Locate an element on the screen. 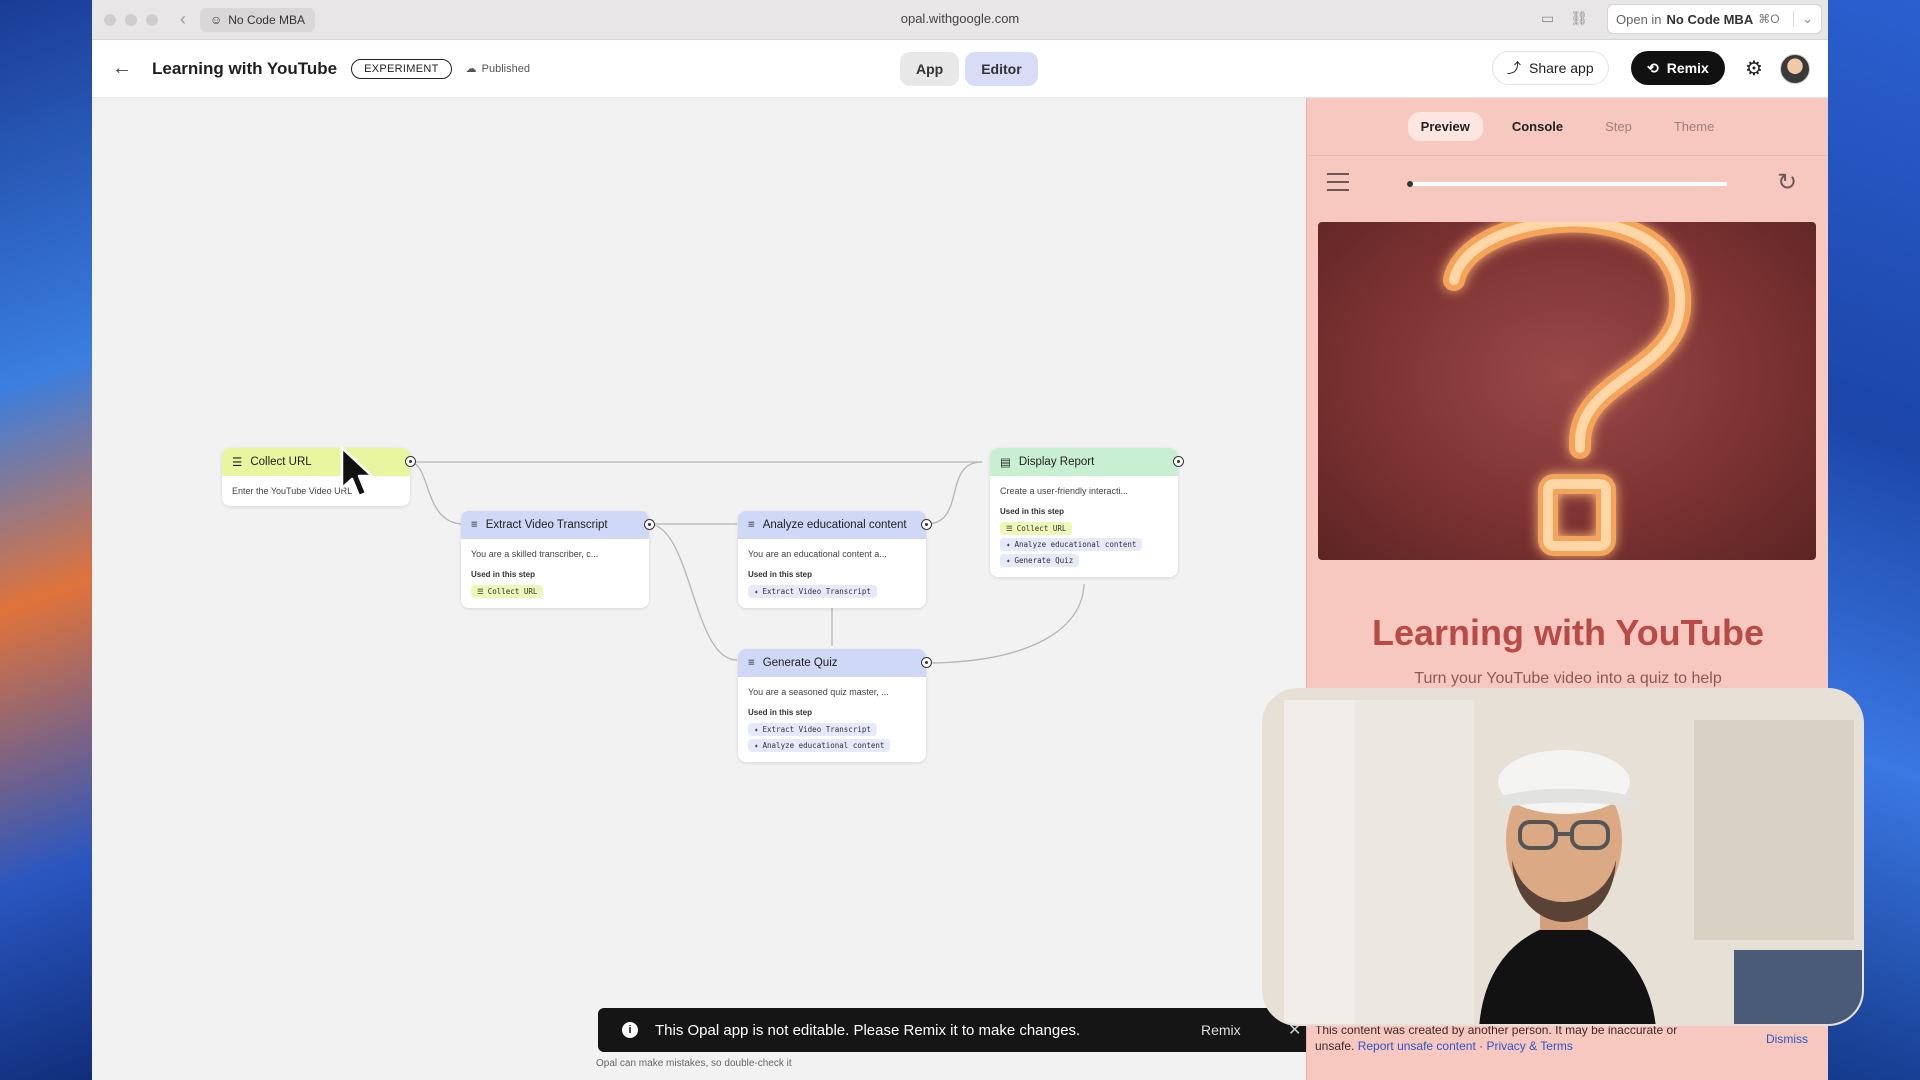 The image size is (1920, 1080). open-in-app-button: Open in No Code MBA ⌘O ⌄ is located at coordinates (1714, 19).